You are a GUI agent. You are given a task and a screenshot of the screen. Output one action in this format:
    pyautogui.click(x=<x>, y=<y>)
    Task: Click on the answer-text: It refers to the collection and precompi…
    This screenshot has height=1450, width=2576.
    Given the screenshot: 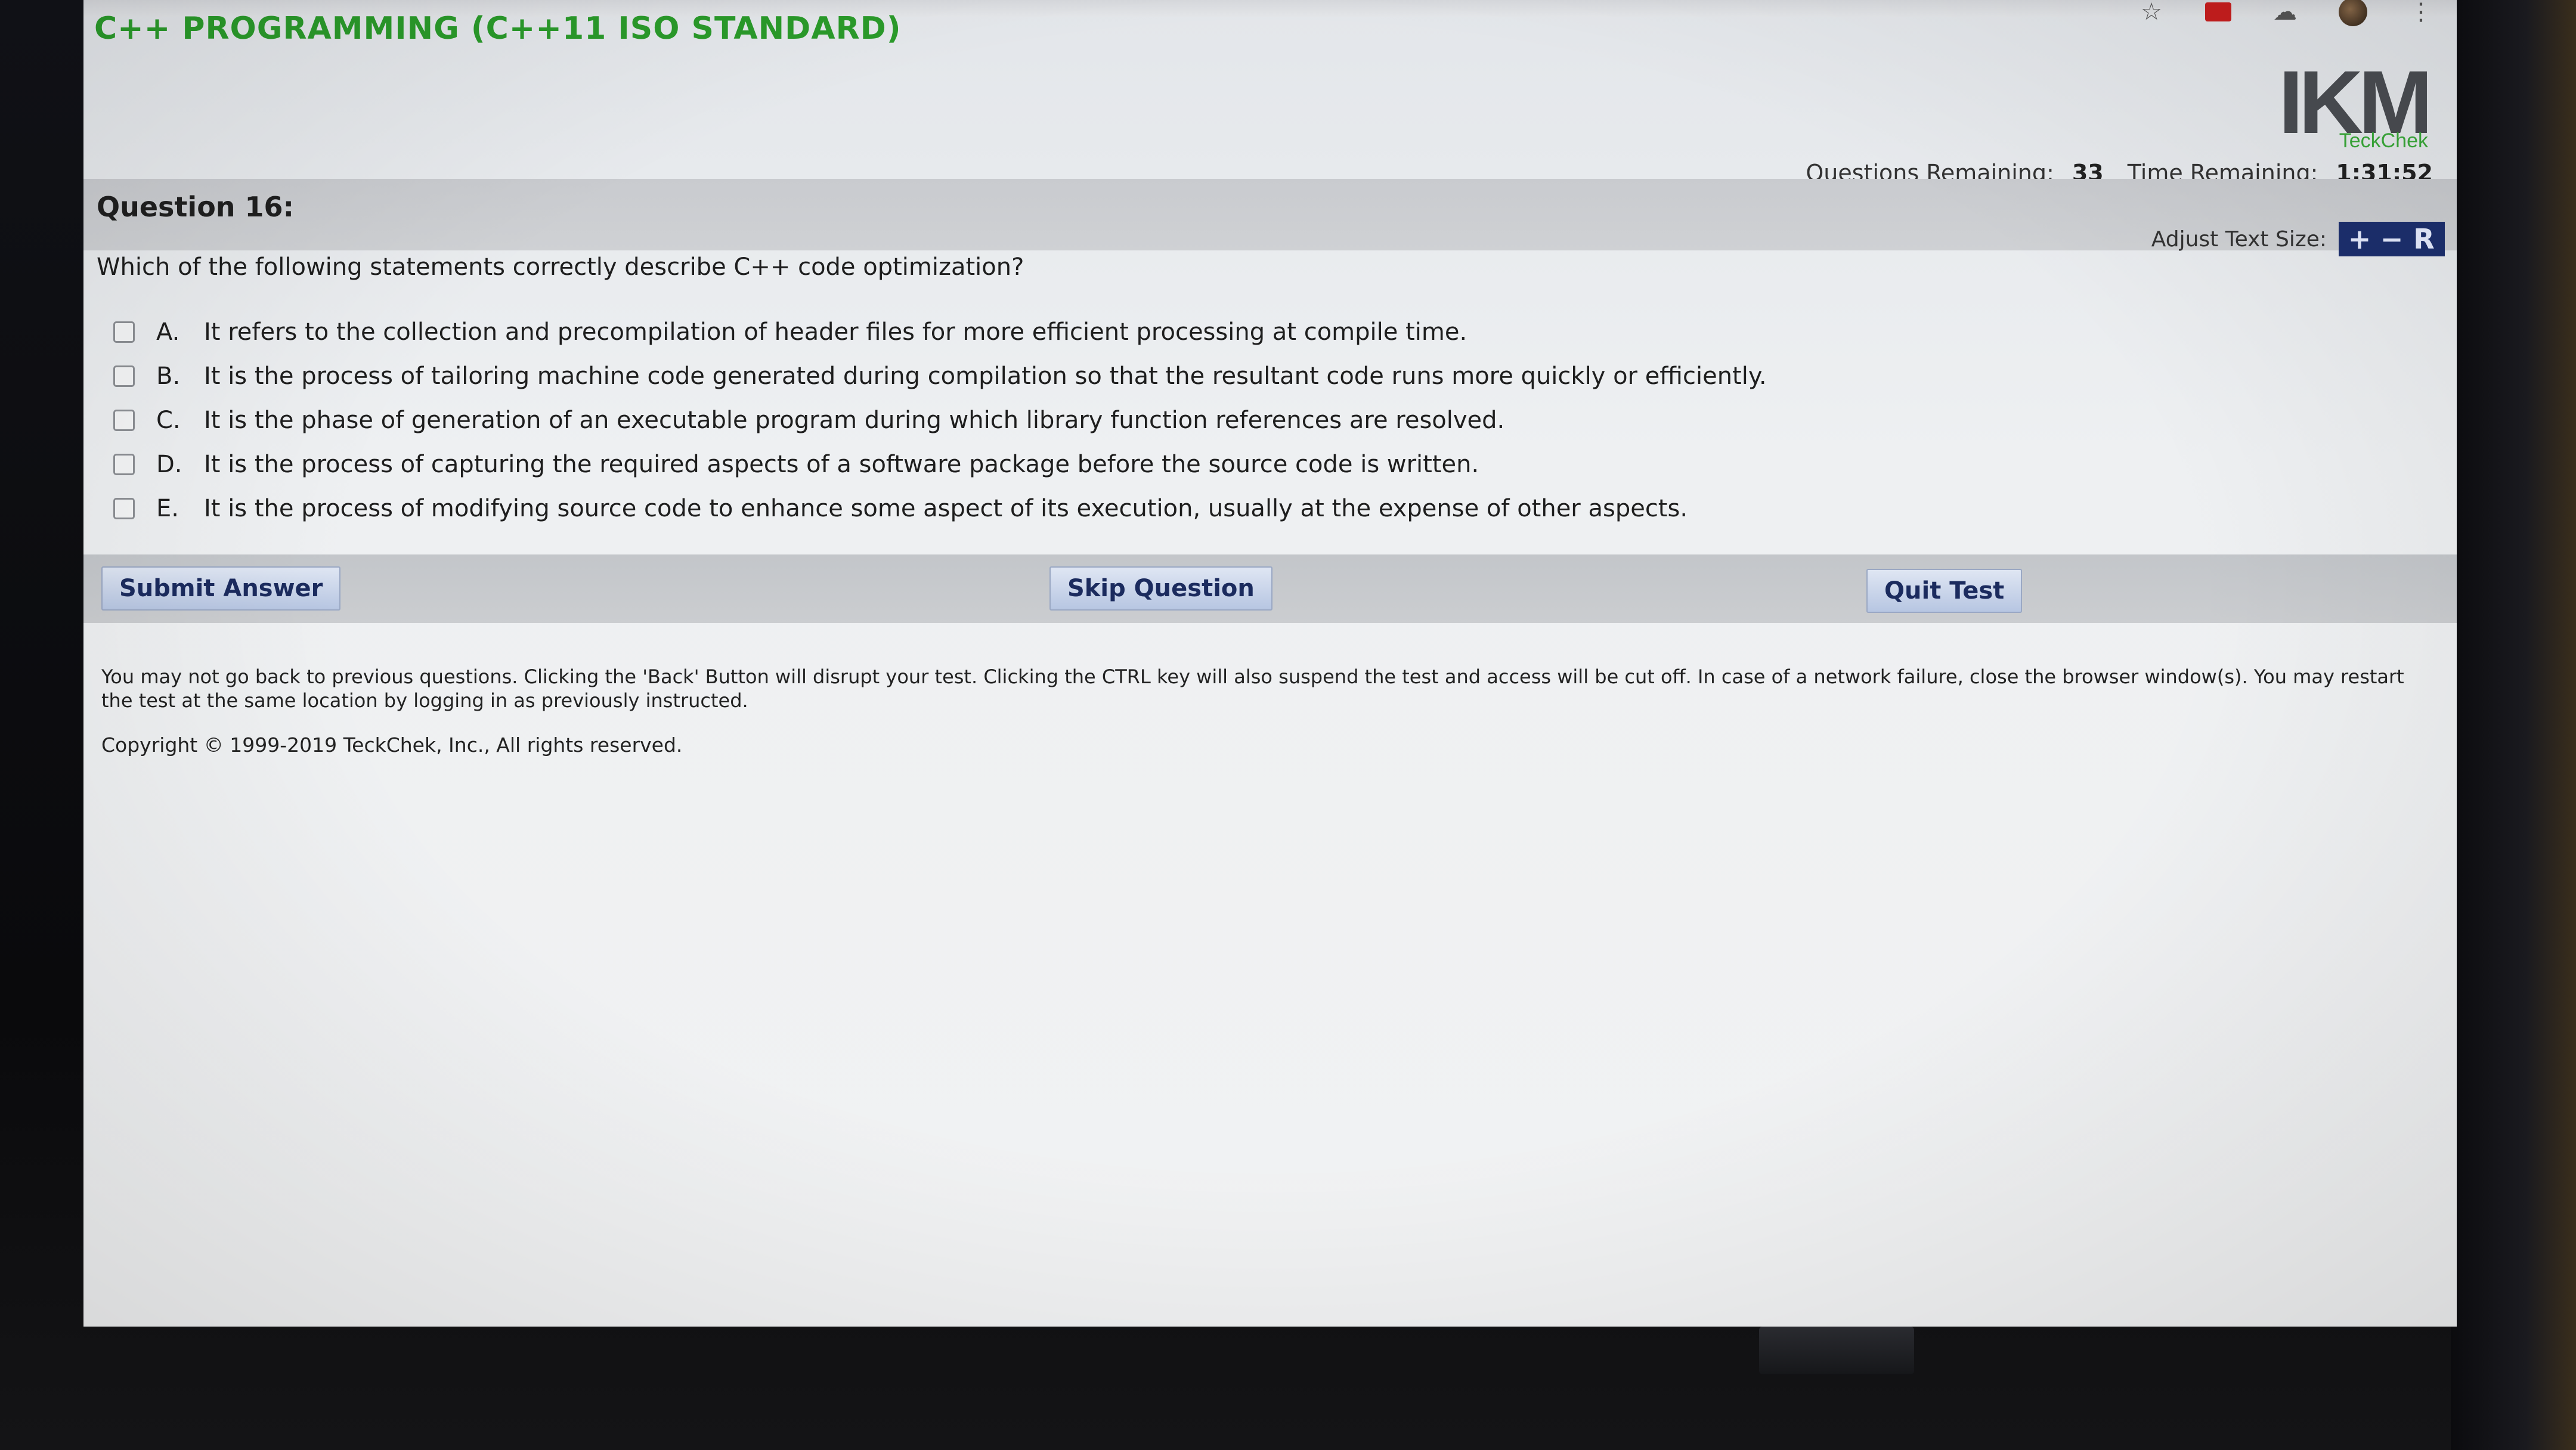 What is the action you would take?
    pyautogui.click(x=836, y=332)
    